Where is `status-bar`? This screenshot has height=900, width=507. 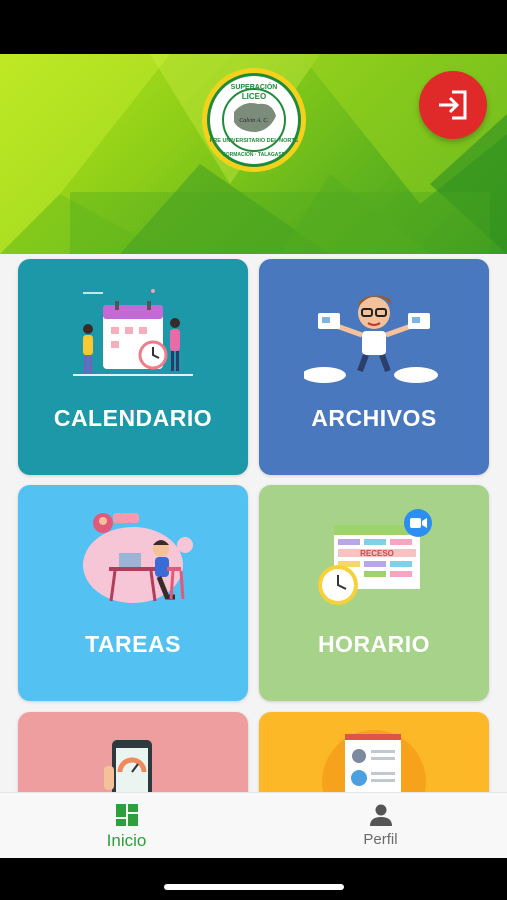 status-bar is located at coordinates (253, 27).